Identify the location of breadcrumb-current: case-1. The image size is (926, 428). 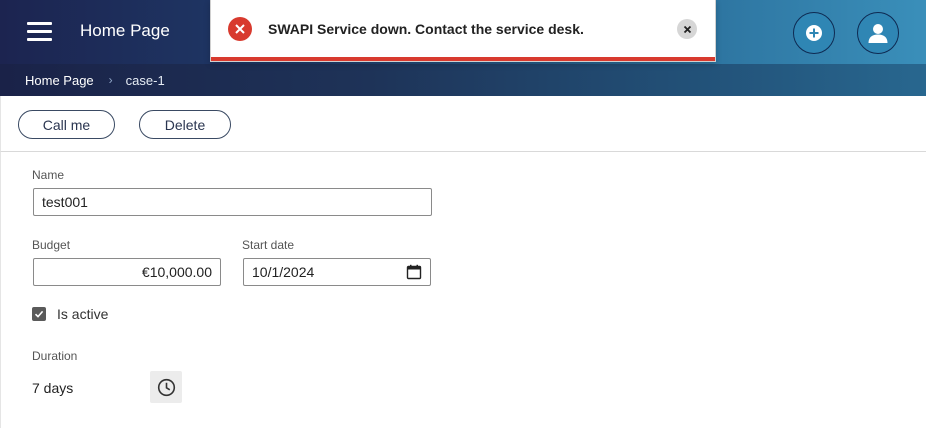
(145, 80).